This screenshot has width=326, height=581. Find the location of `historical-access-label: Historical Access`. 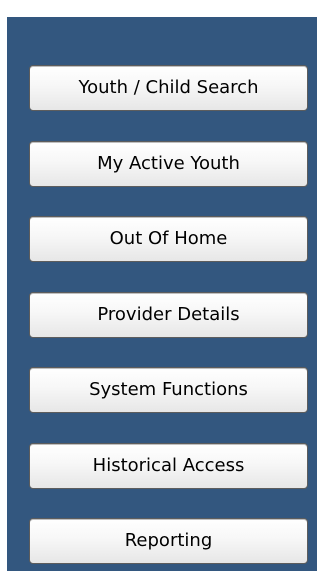

historical-access-label: Historical Access is located at coordinates (168, 465).